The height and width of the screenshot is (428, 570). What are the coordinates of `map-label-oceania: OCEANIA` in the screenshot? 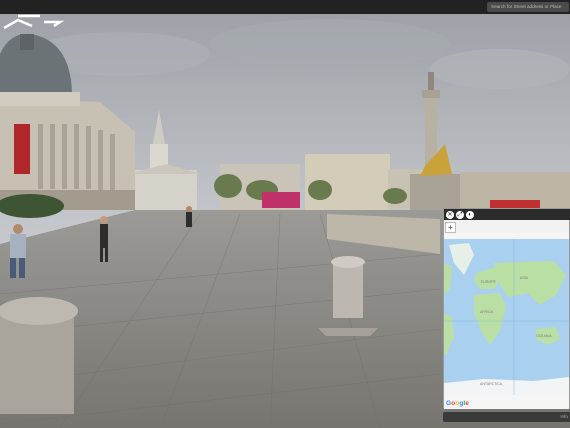 It's located at (544, 336).